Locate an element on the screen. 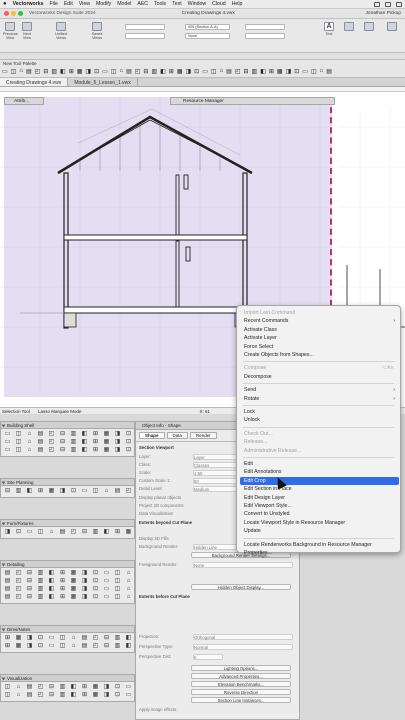  oip-tab-render: Render is located at coordinates (203, 435).